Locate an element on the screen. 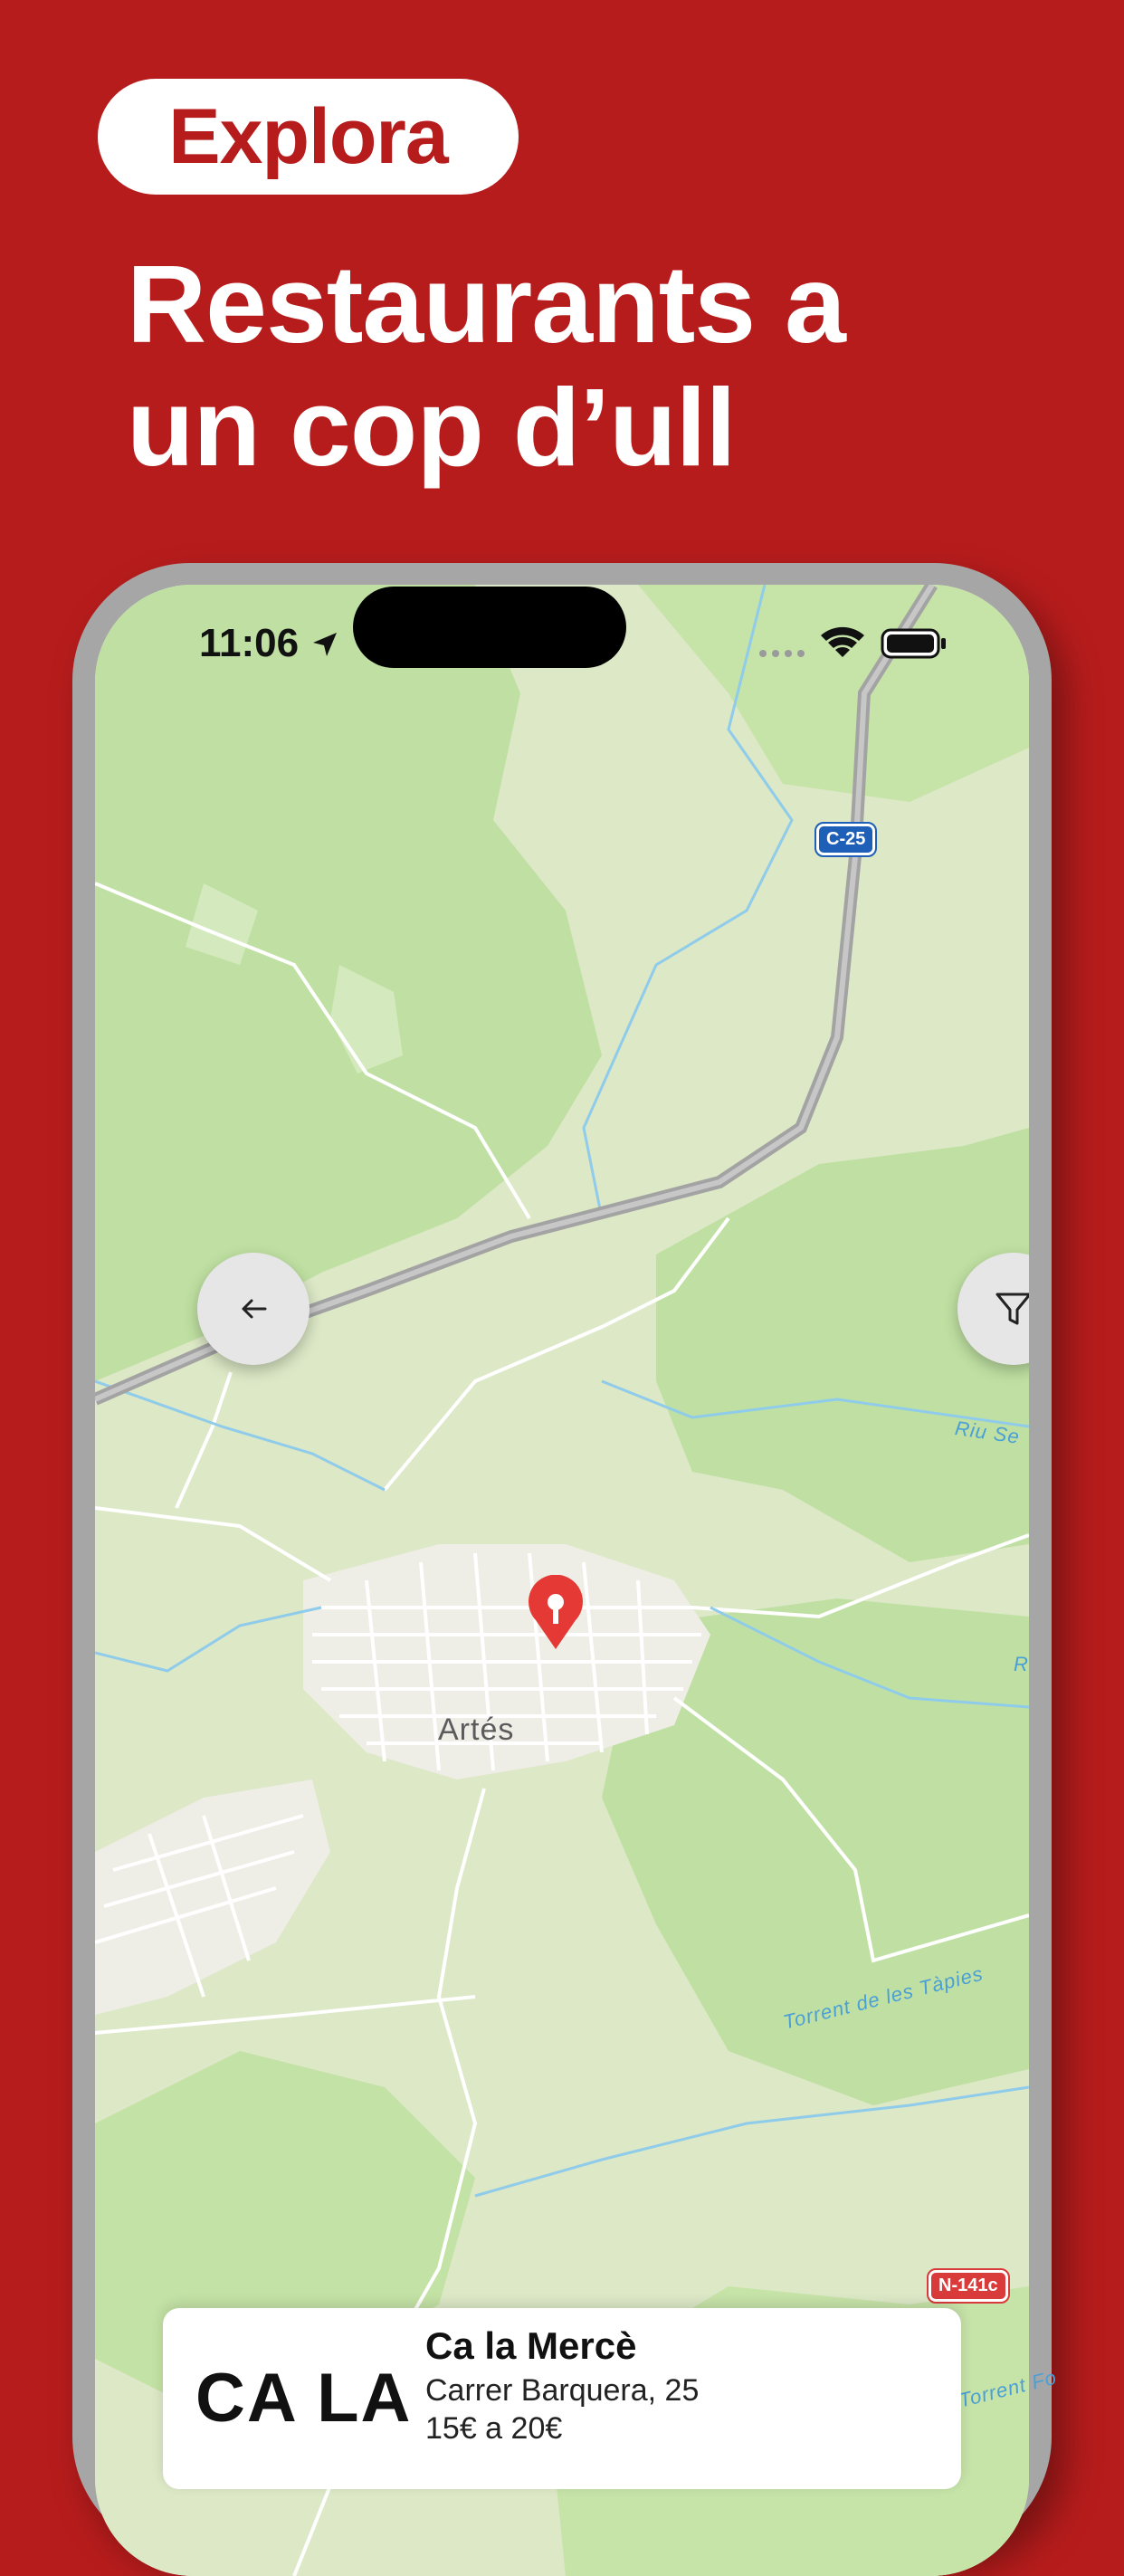  road-badge-c25: C-25 is located at coordinates (846, 840).